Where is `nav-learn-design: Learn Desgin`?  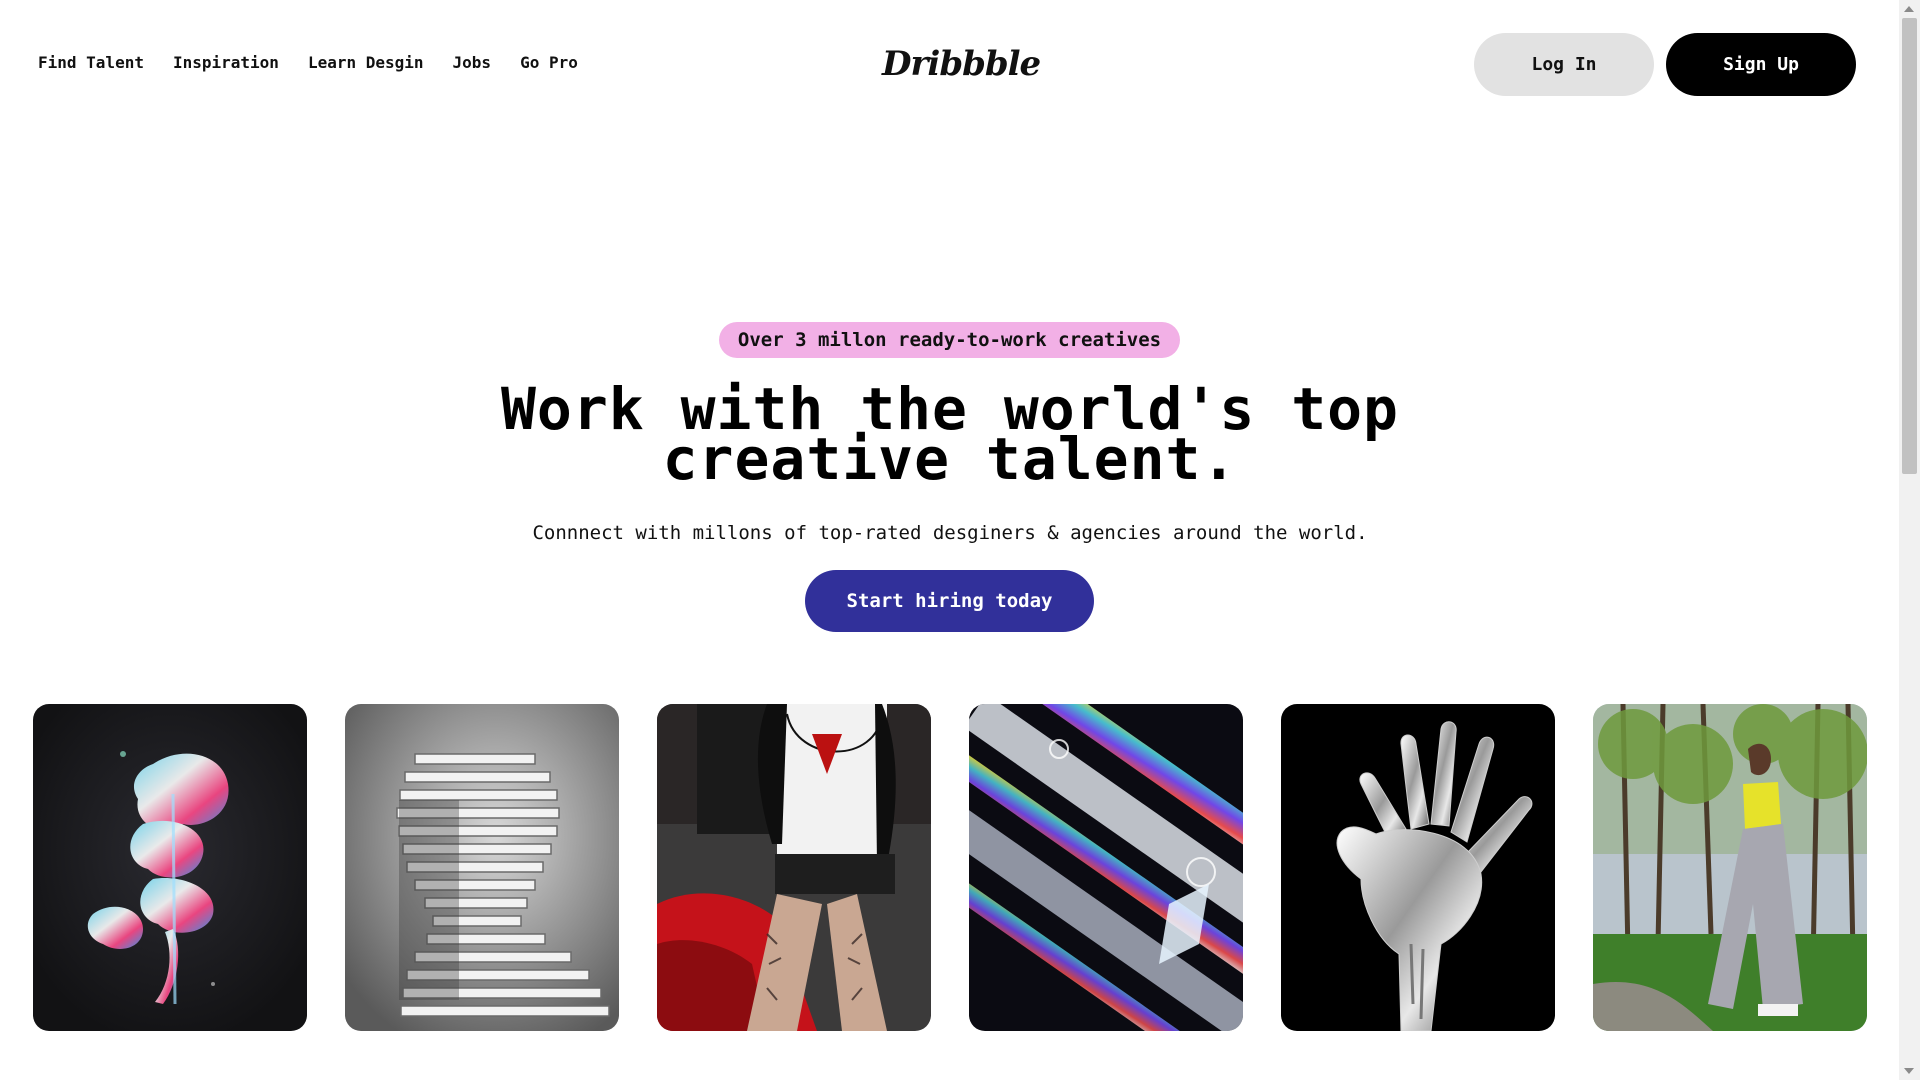
nav-learn-design: Learn Desgin is located at coordinates (366, 62).